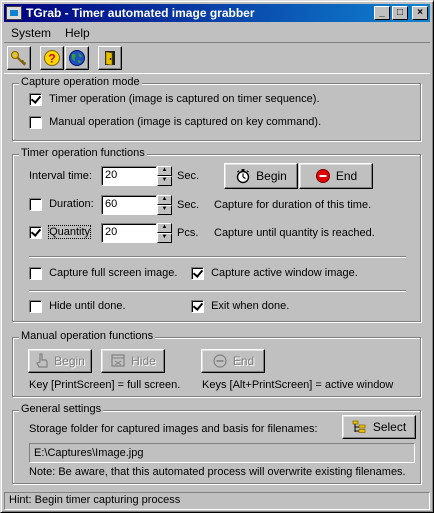  Describe the element at coordinates (35, 306) in the screenshot. I see `hide-until-done-check` at that location.